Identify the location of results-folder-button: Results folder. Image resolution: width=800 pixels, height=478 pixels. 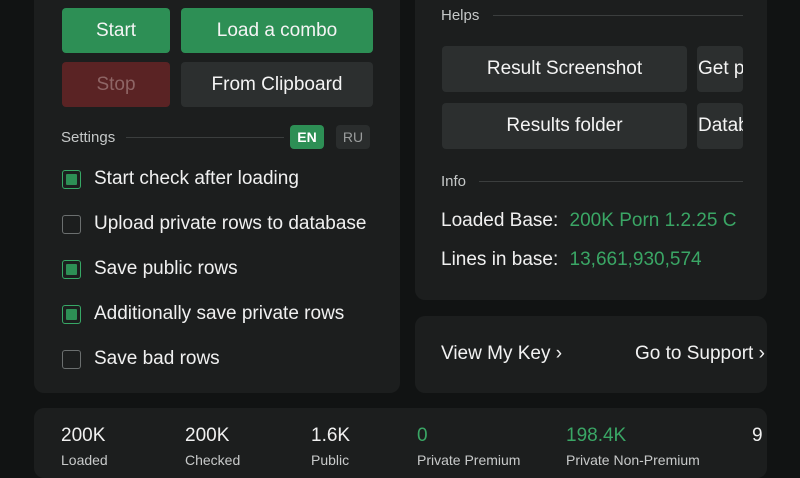
(564, 126).